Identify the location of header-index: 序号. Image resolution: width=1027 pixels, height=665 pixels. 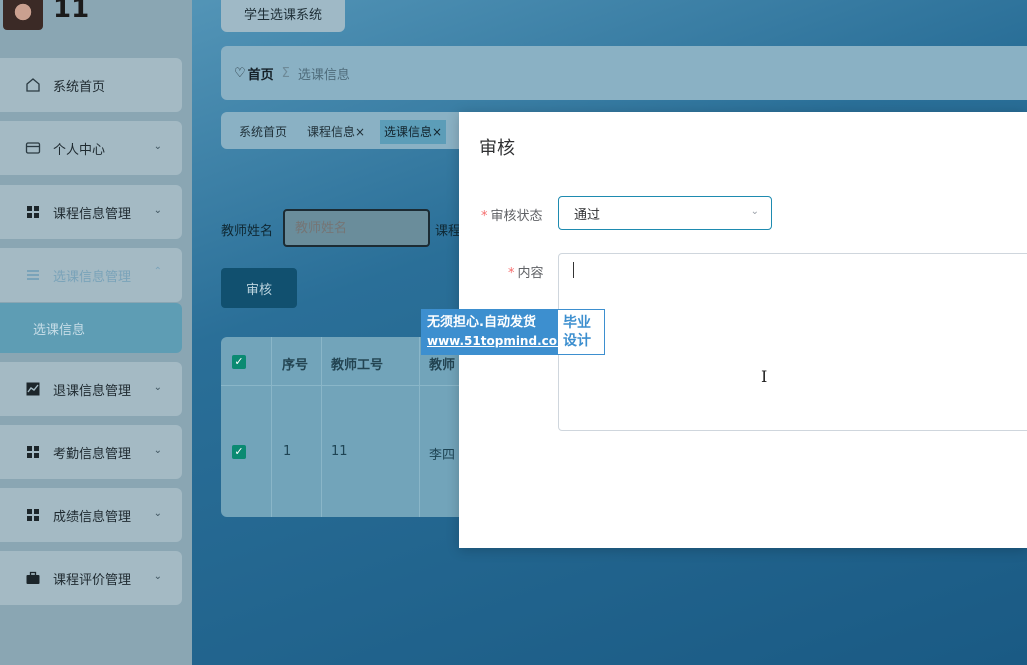
(295, 363).